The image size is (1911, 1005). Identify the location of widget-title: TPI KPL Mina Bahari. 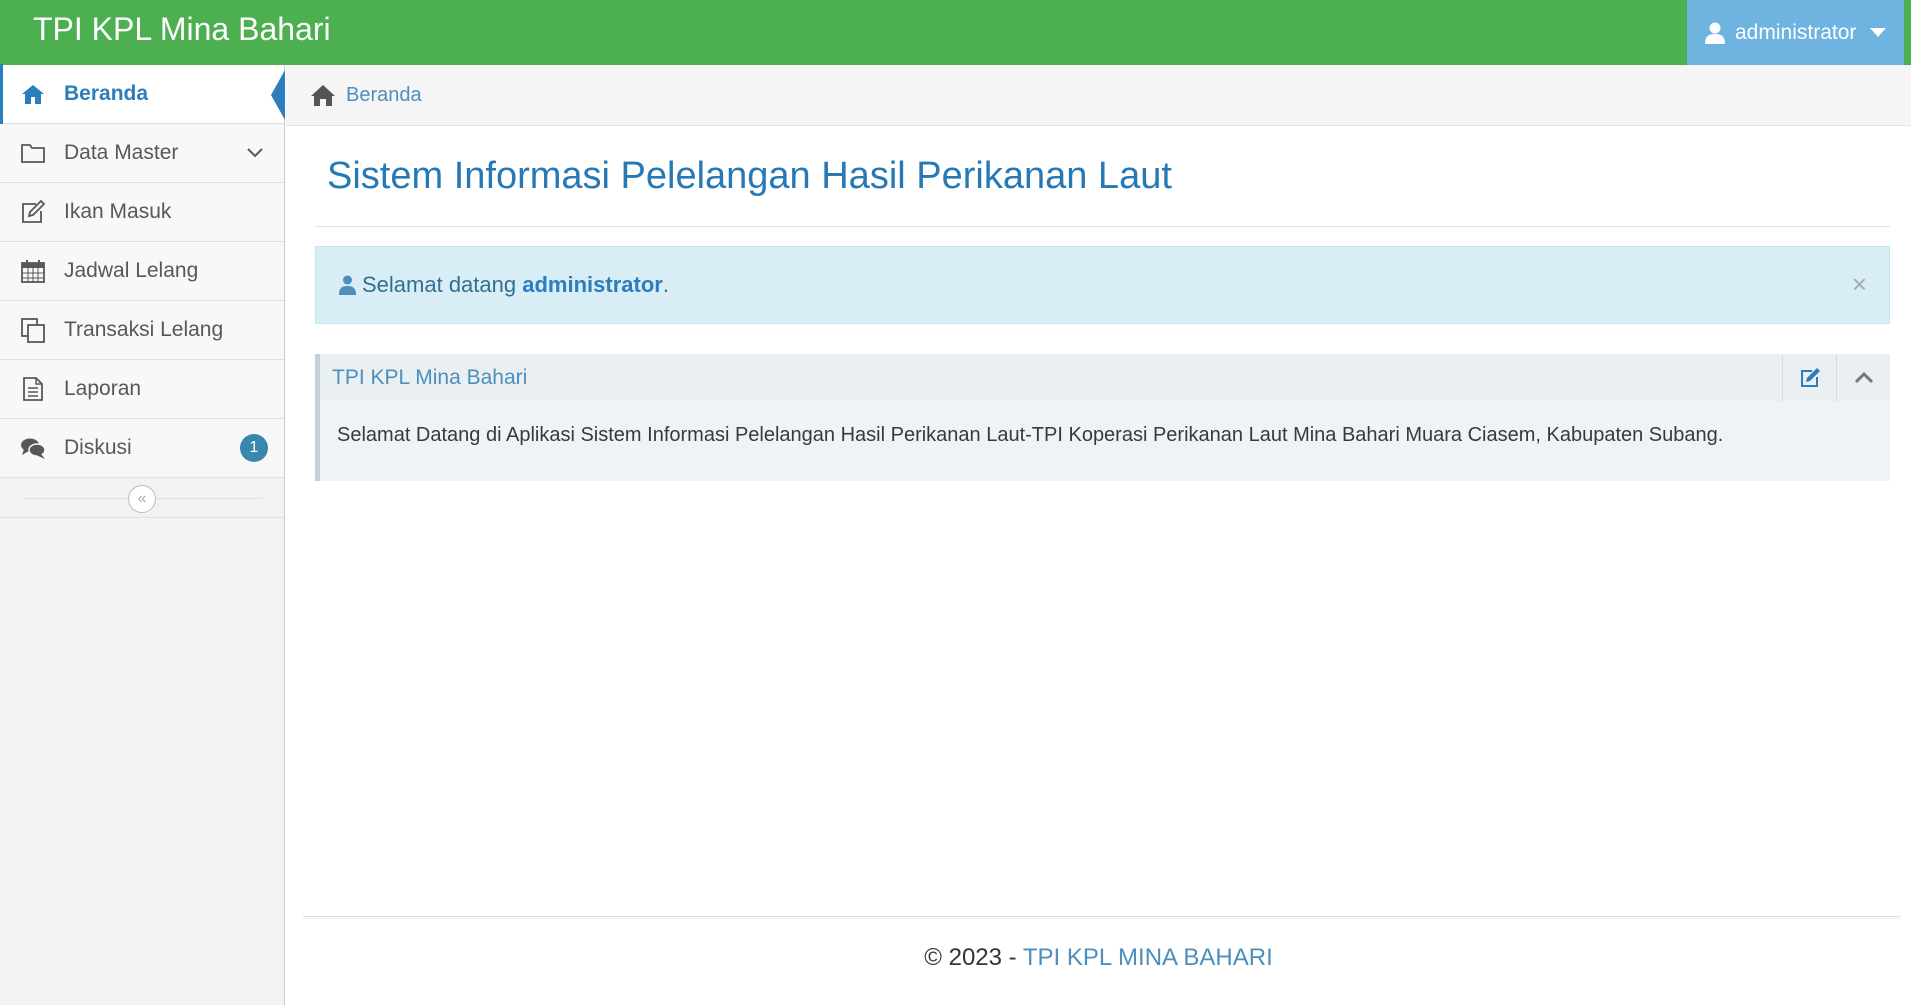
(430, 377).